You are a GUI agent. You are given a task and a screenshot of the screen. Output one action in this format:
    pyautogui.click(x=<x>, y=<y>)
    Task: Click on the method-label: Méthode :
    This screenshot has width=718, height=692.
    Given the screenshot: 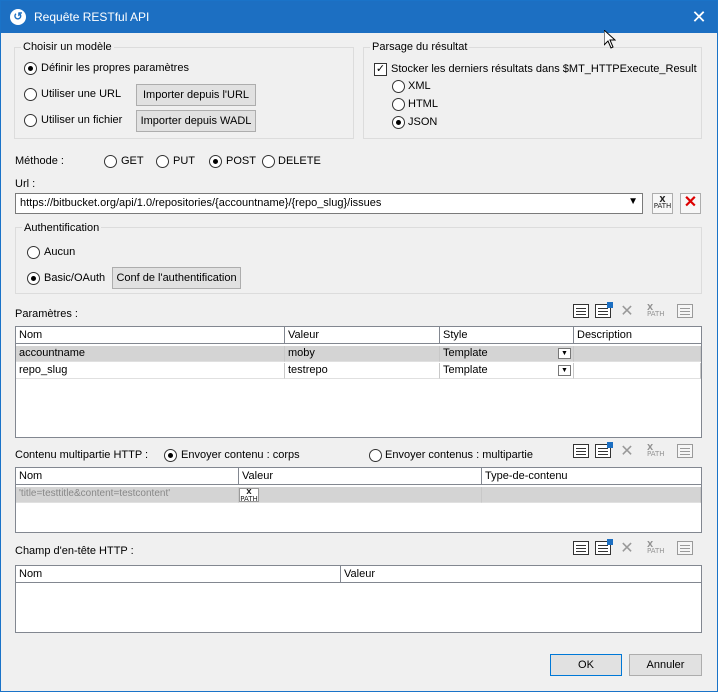 What is the action you would take?
    pyautogui.click(x=39, y=161)
    